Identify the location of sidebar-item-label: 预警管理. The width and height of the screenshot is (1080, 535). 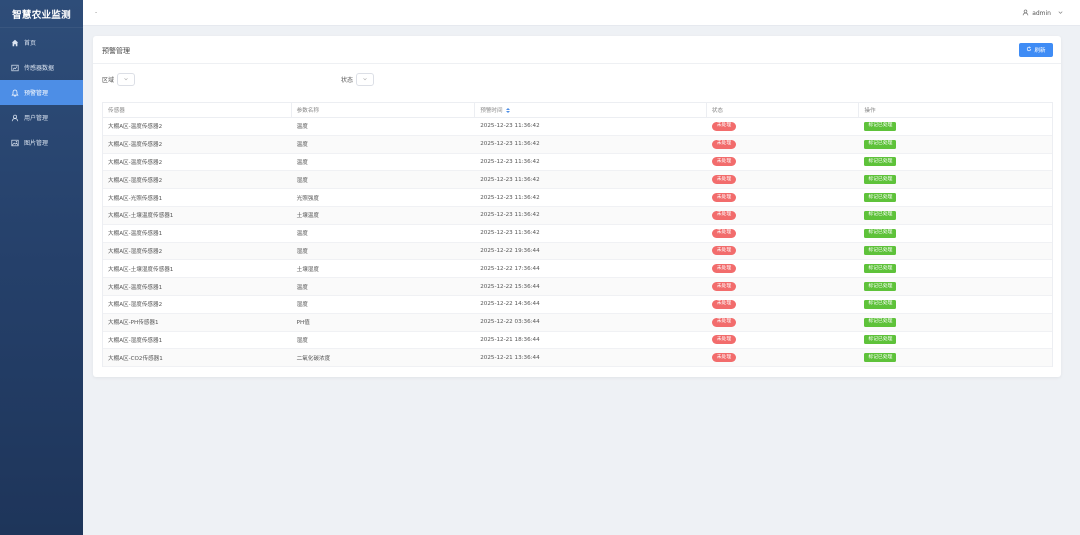
(36, 93).